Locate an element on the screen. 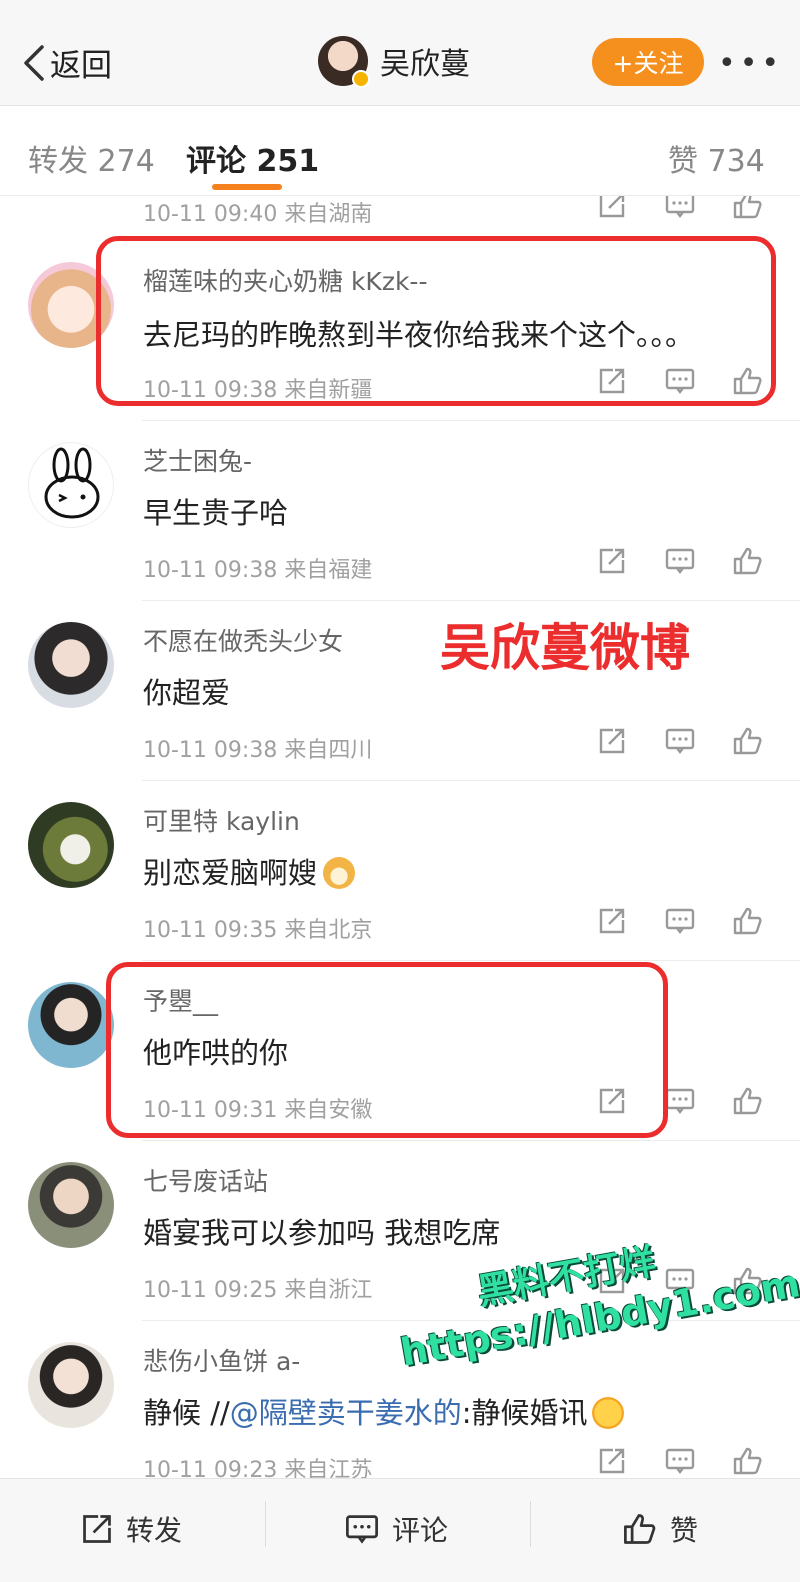 The width and height of the screenshot is (800, 1582). tab-likes: 赞 734 is located at coordinates (716, 158).